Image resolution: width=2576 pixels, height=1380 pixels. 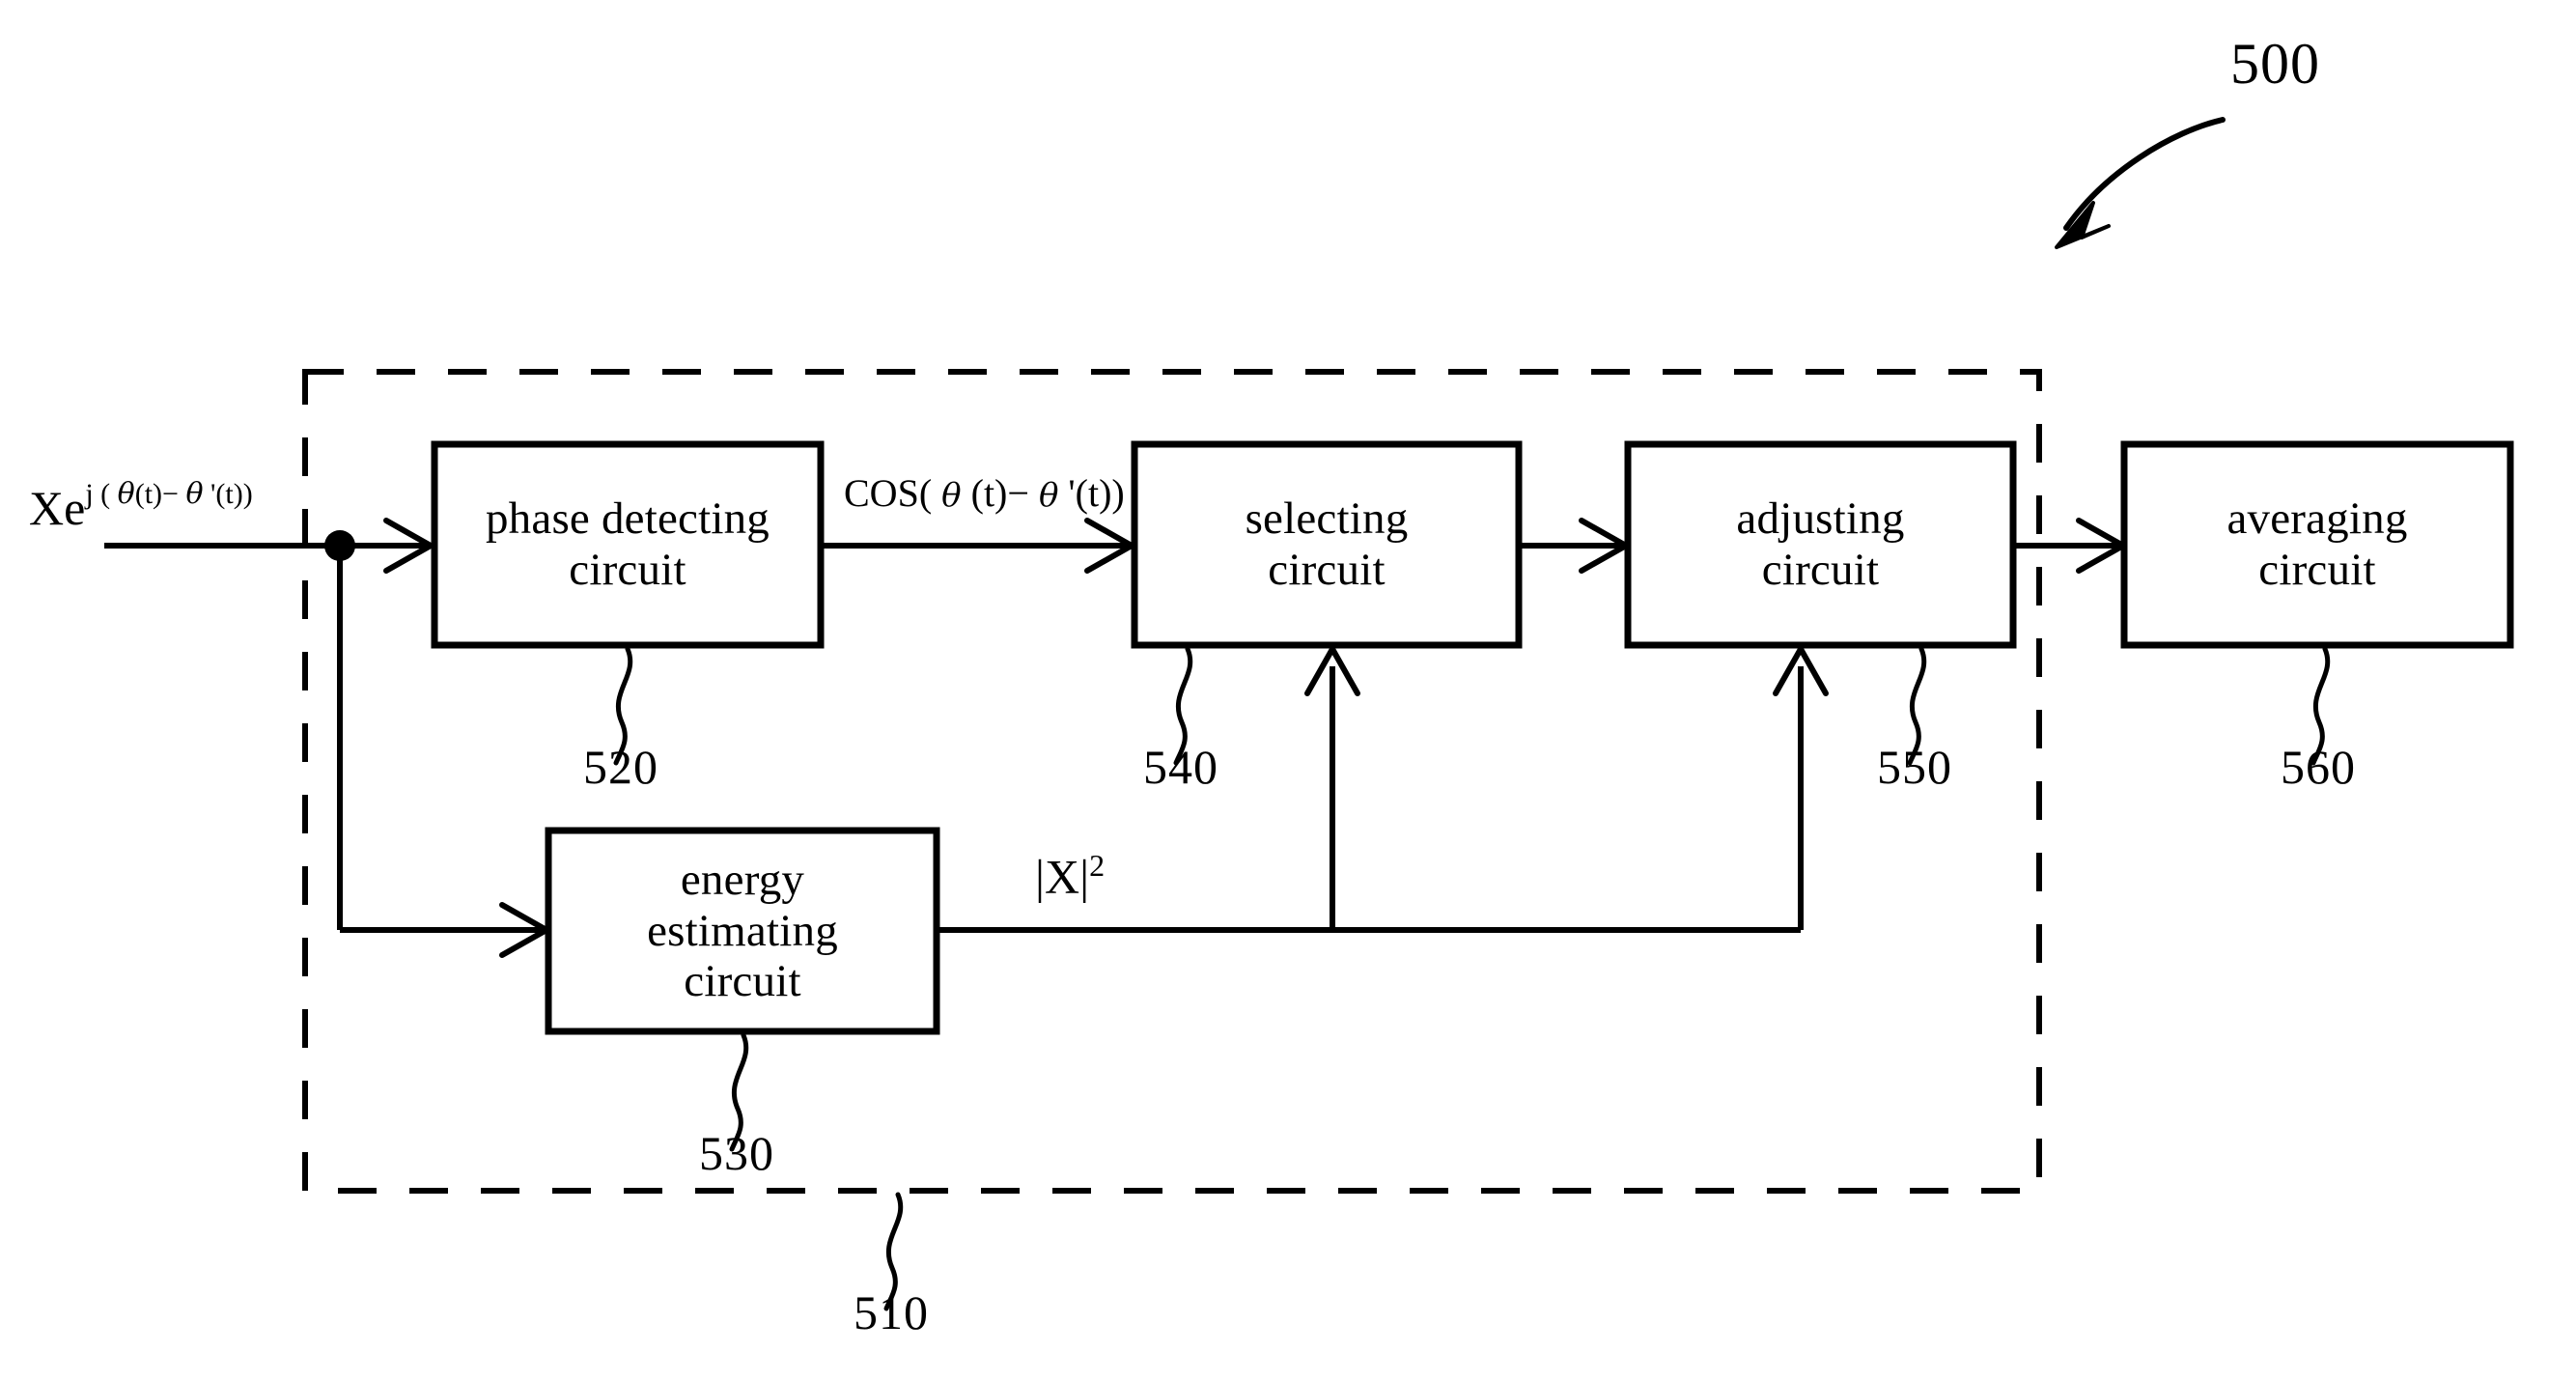 What do you see at coordinates (743, 931) in the screenshot?
I see `block-energy-estimating-circuit` at bounding box center [743, 931].